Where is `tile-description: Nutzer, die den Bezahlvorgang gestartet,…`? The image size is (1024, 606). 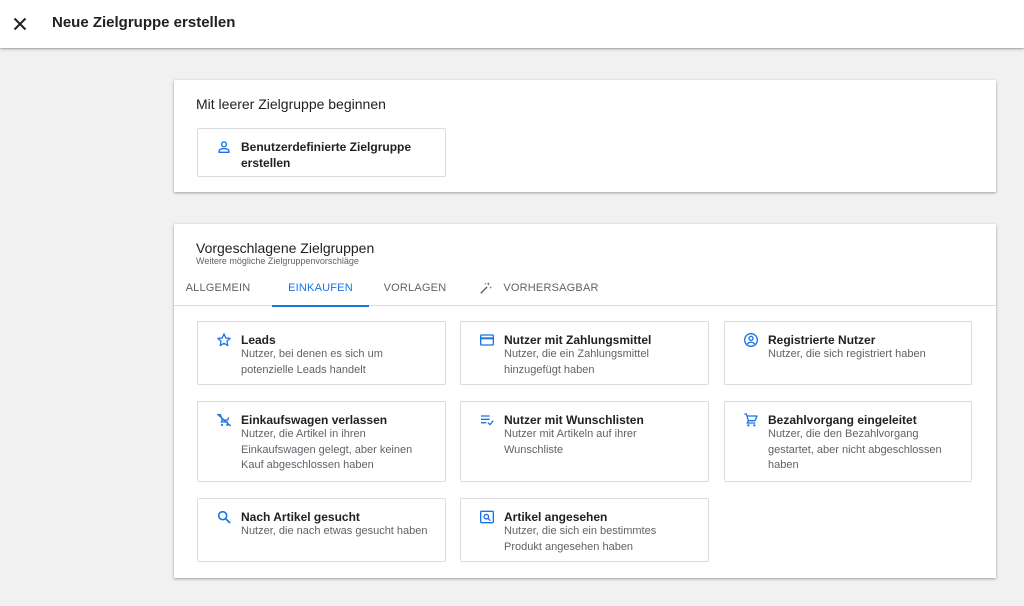 tile-description: Nutzer, die den Bezahlvorgang gestartet,… is located at coordinates (855, 449).